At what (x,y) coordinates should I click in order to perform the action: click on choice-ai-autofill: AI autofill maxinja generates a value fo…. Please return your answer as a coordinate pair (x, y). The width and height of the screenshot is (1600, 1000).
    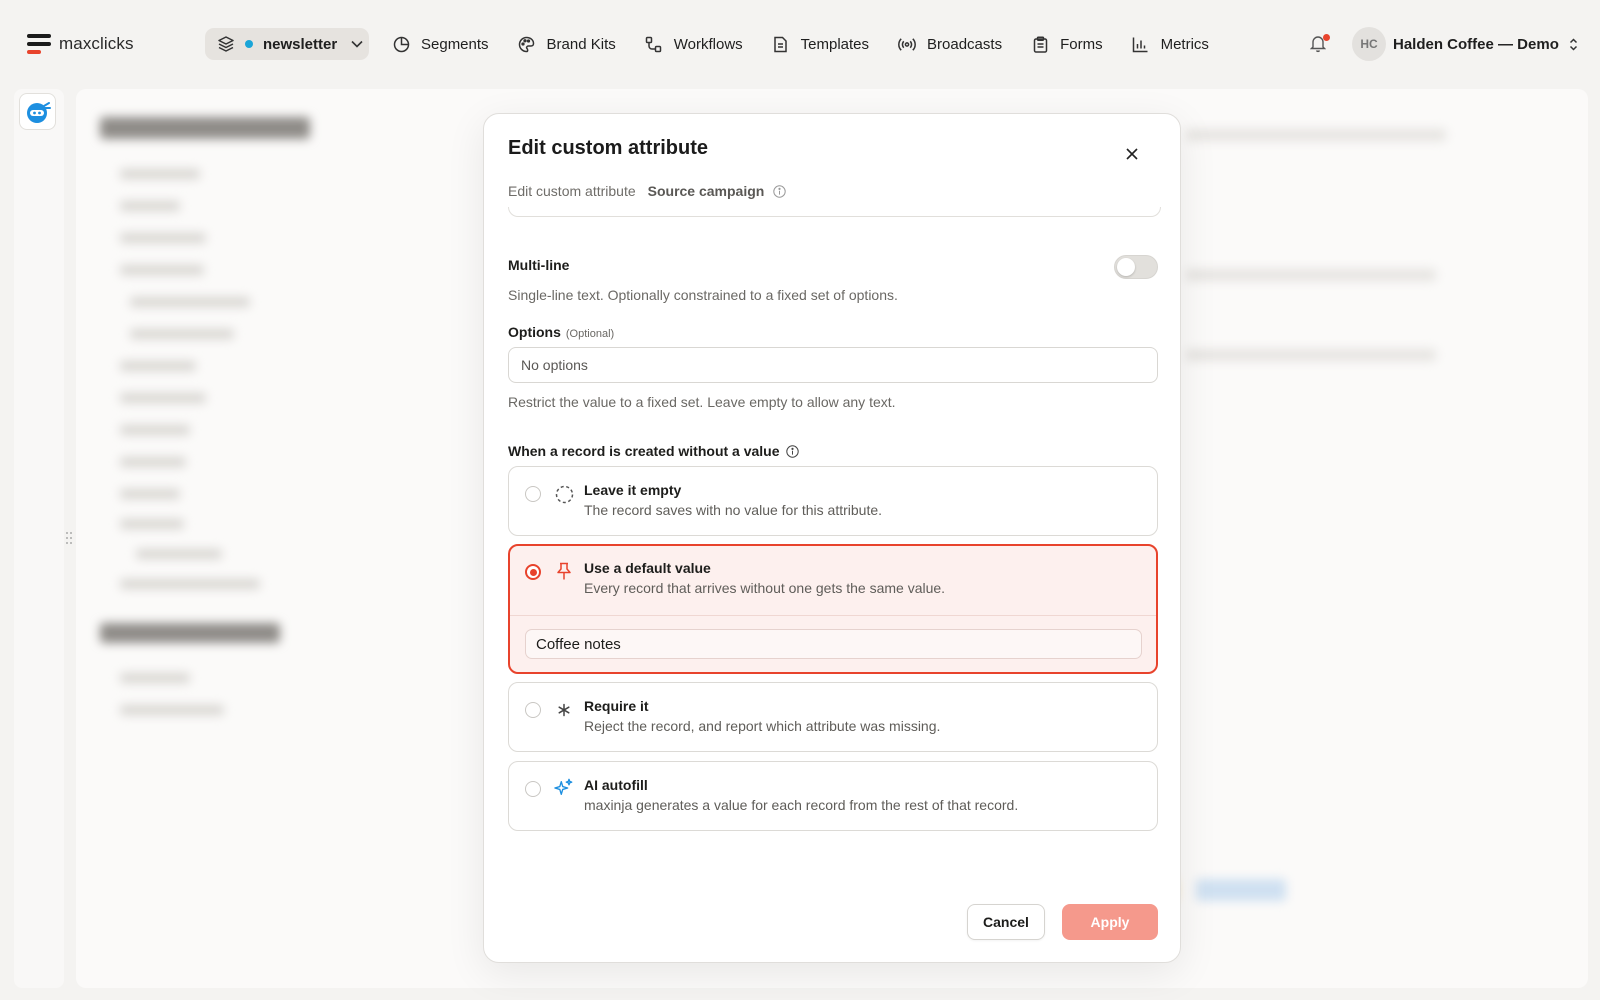
    Looking at the image, I should click on (833, 796).